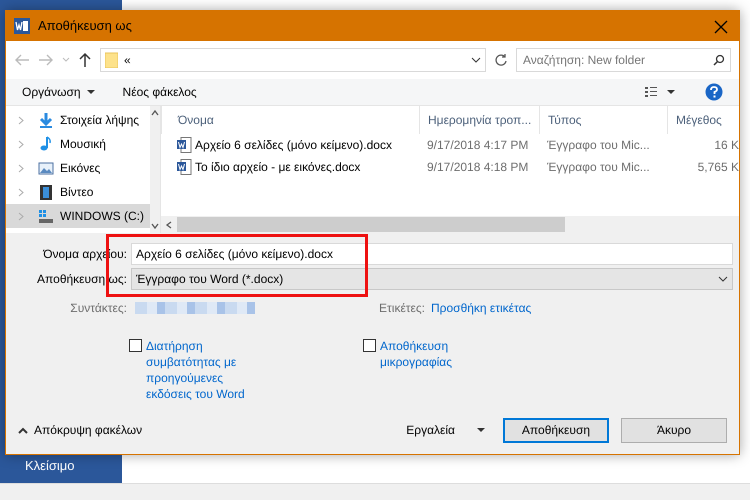 This screenshot has height=500, width=750. Describe the element at coordinates (432, 279) in the screenshot. I see `save-type-dropdown: Έγγραφο του Word (*.docx)` at that location.